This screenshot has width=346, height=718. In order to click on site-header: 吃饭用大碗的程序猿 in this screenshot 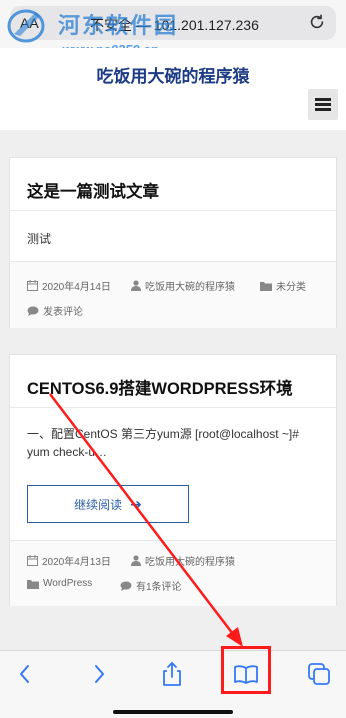, I will do `click(173, 89)`.